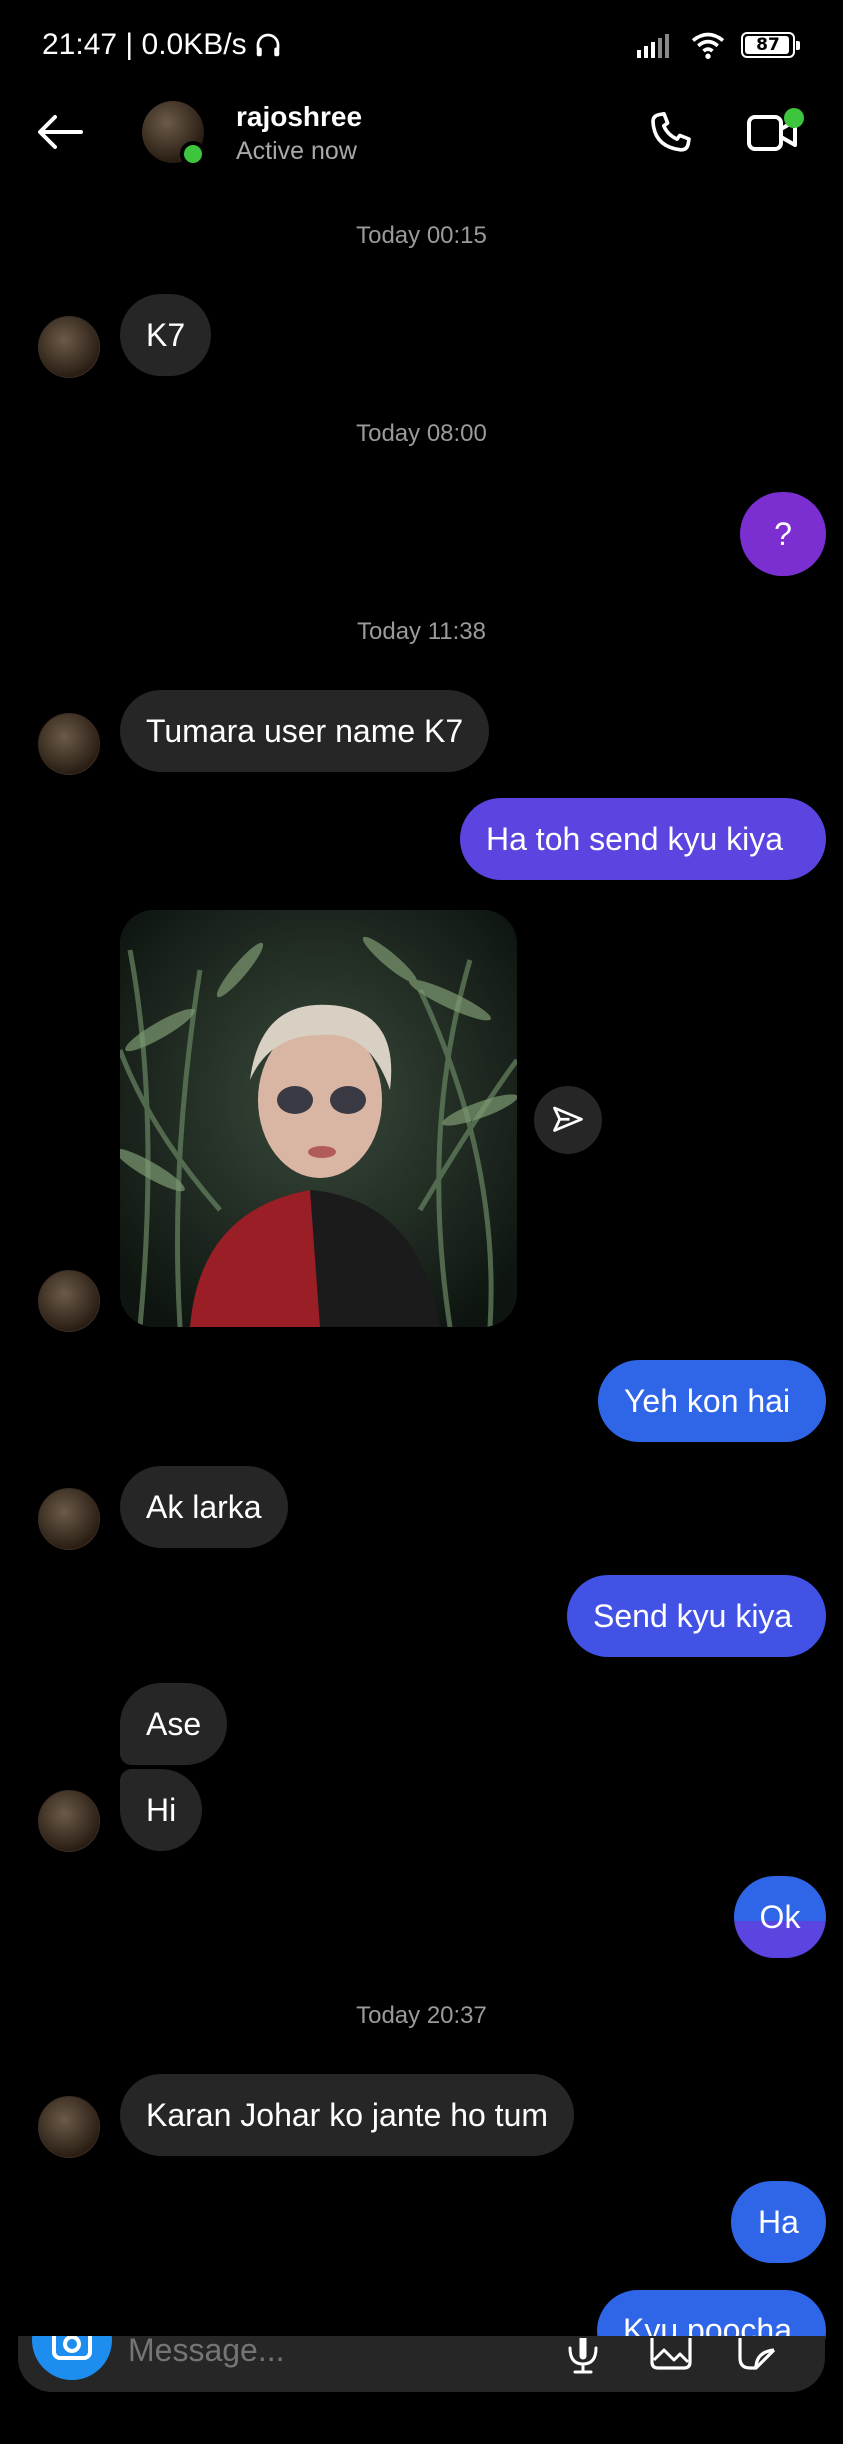  What do you see at coordinates (643, 839) in the screenshot?
I see `message-outgoing: Ha toh send kyu kiya` at bounding box center [643, 839].